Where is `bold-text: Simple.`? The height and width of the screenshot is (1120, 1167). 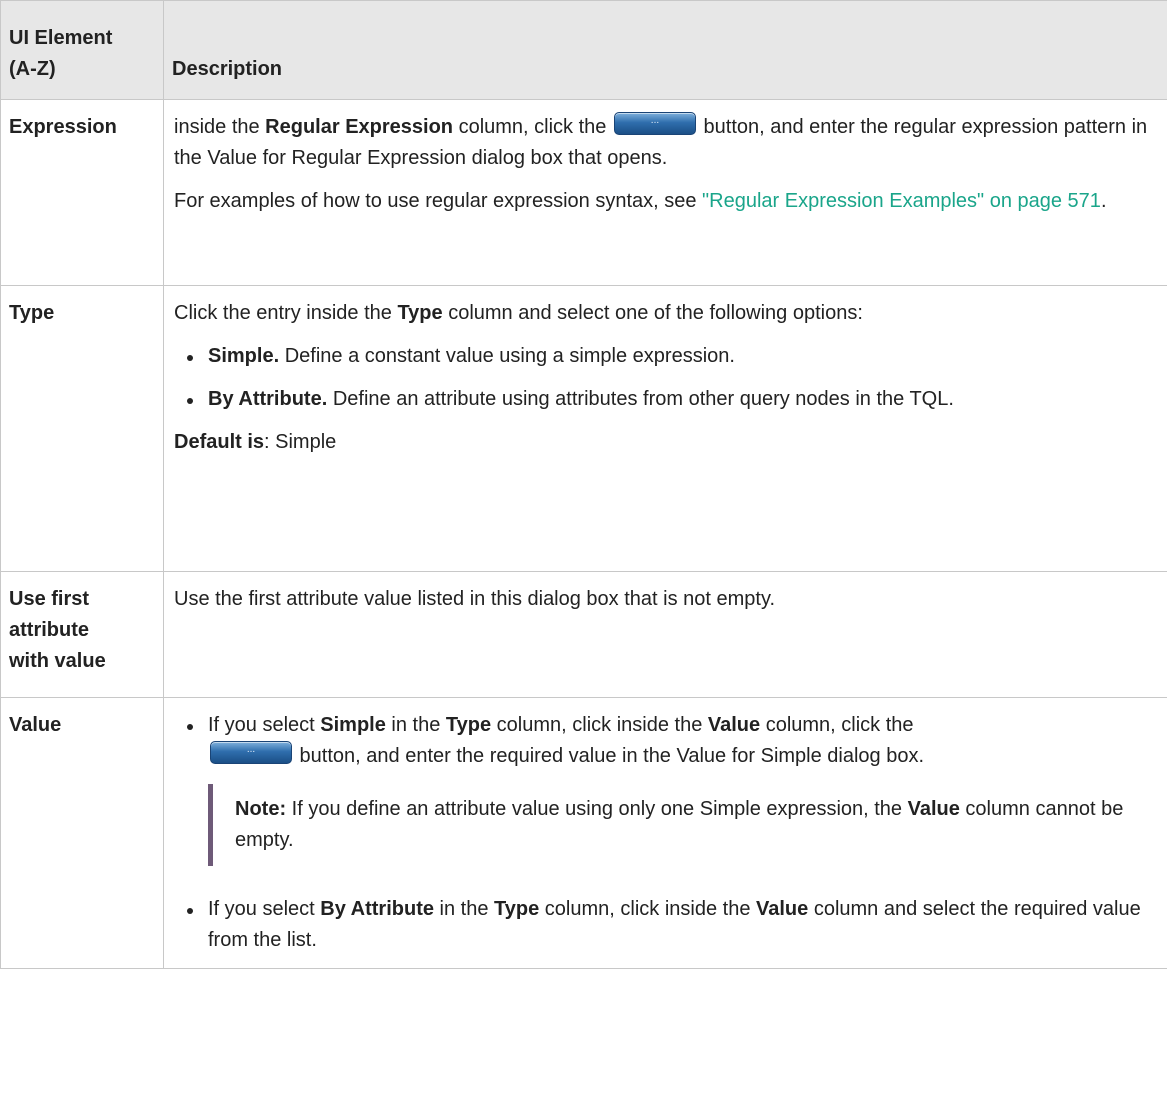 bold-text: Simple. is located at coordinates (244, 356).